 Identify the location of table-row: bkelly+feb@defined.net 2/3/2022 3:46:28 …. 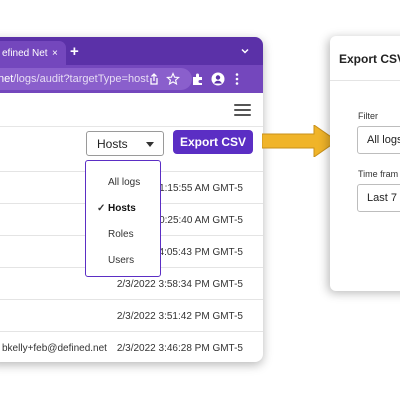
(131, 346).